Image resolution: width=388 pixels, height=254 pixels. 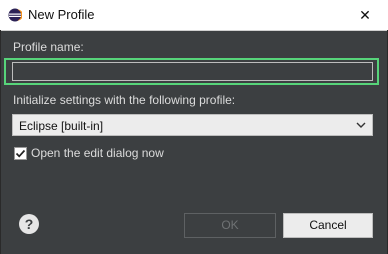 I want to click on close-button: ✕, so click(x=365, y=15).